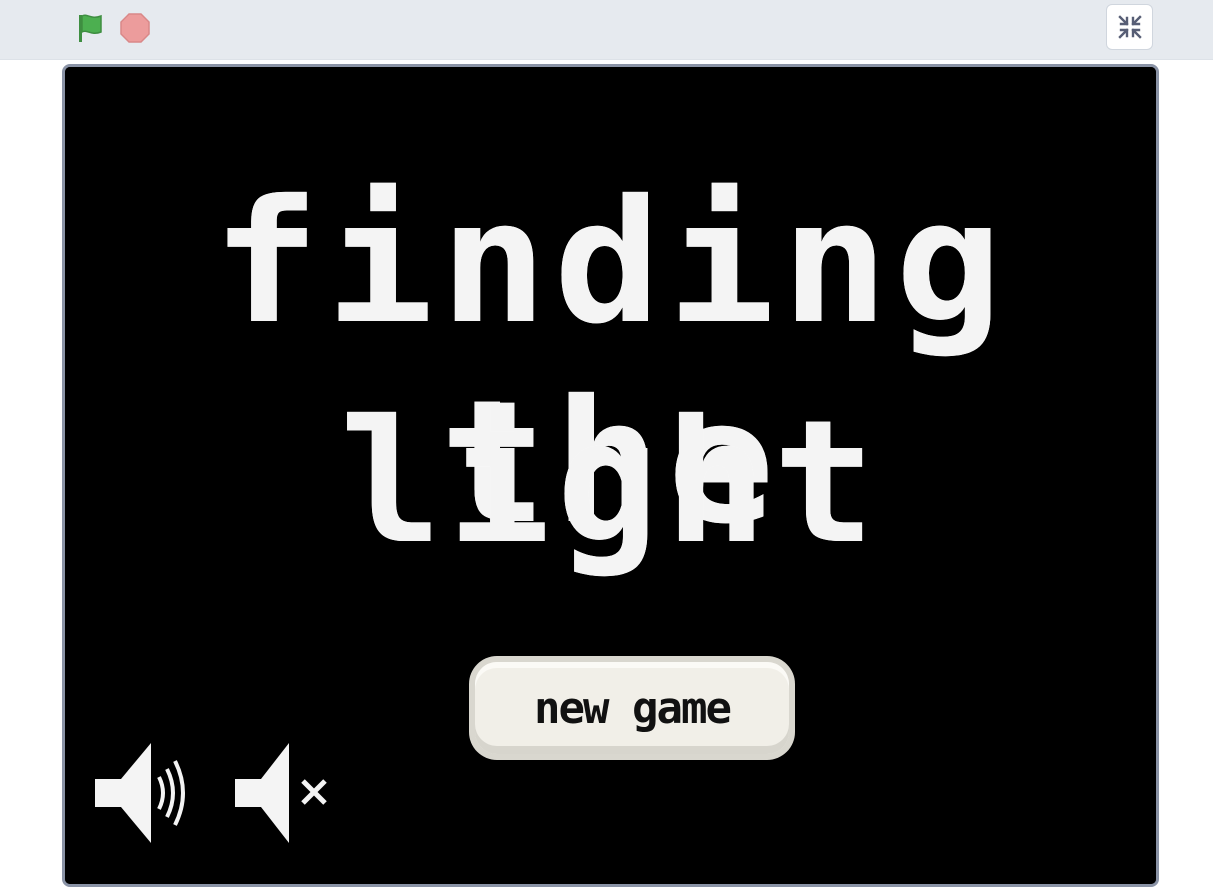 This screenshot has height=888, width=1213. I want to click on stop-icon, so click(135, 28).